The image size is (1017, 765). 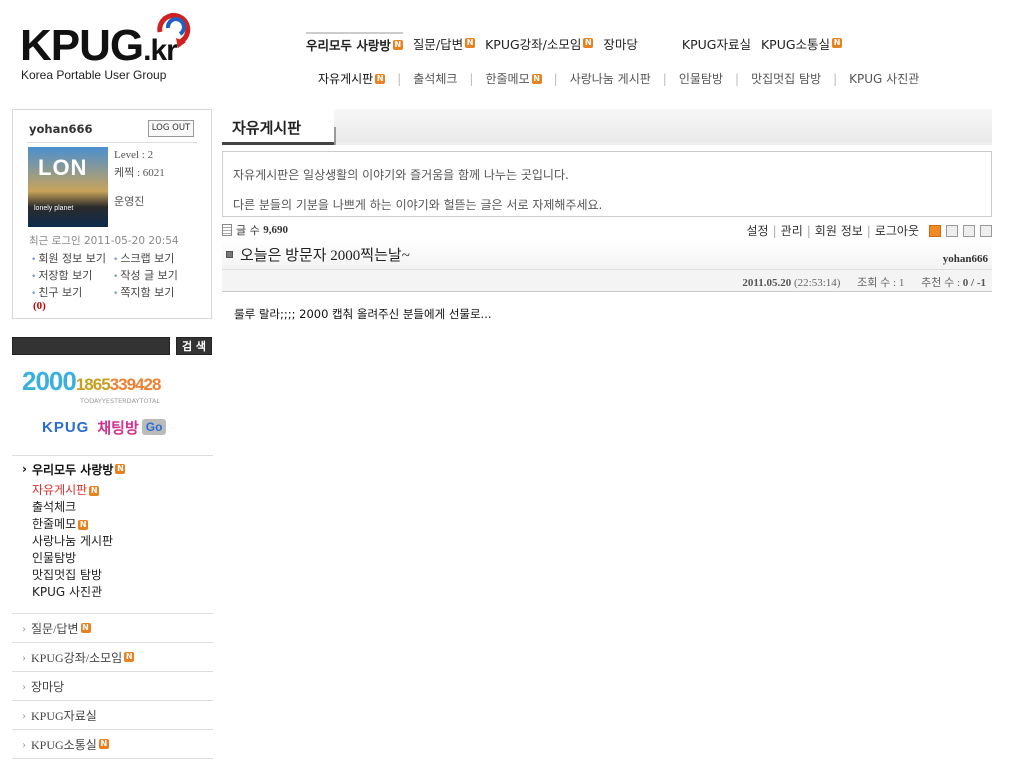 What do you see at coordinates (72, 258) in the screenshot?
I see `member-info-link: 회원 정보 보기` at bounding box center [72, 258].